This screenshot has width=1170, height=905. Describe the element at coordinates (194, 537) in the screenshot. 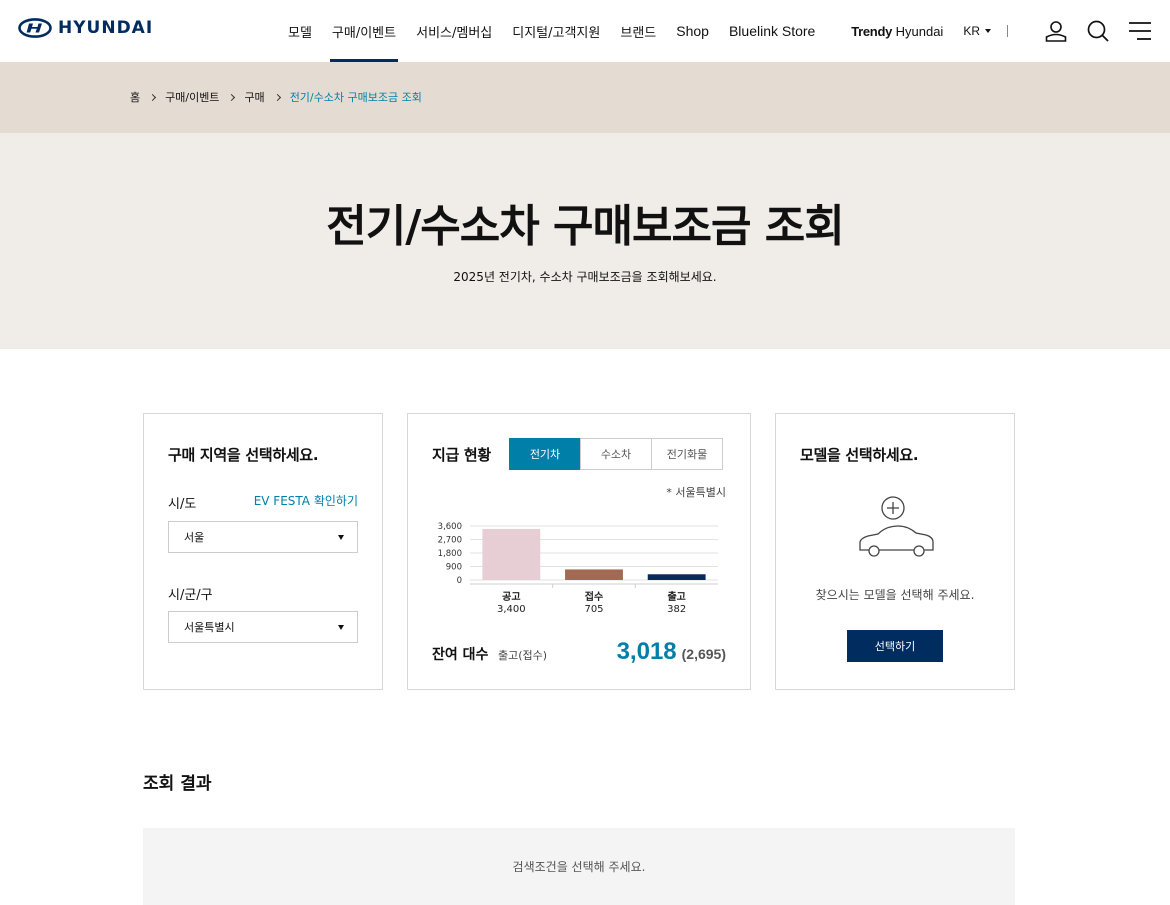

I see `sido-select-value: 서울` at that location.